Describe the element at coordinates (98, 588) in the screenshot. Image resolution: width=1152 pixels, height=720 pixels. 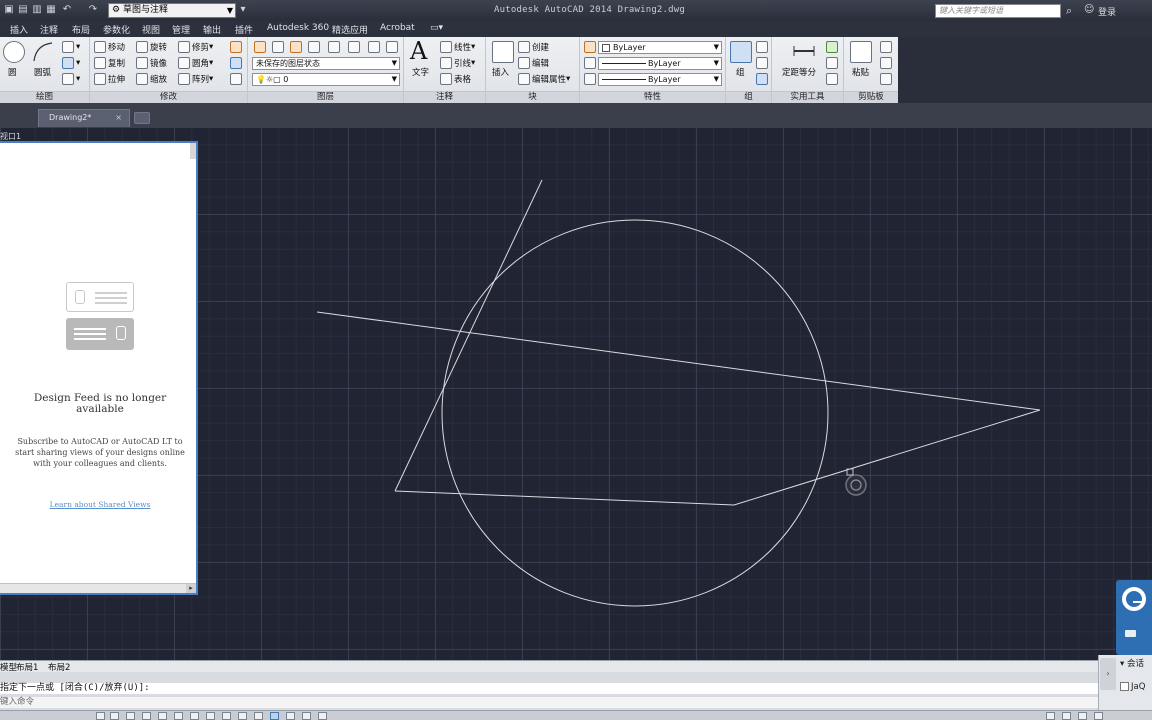
I see `palette-horizontal-scrollbar: ▸` at that location.